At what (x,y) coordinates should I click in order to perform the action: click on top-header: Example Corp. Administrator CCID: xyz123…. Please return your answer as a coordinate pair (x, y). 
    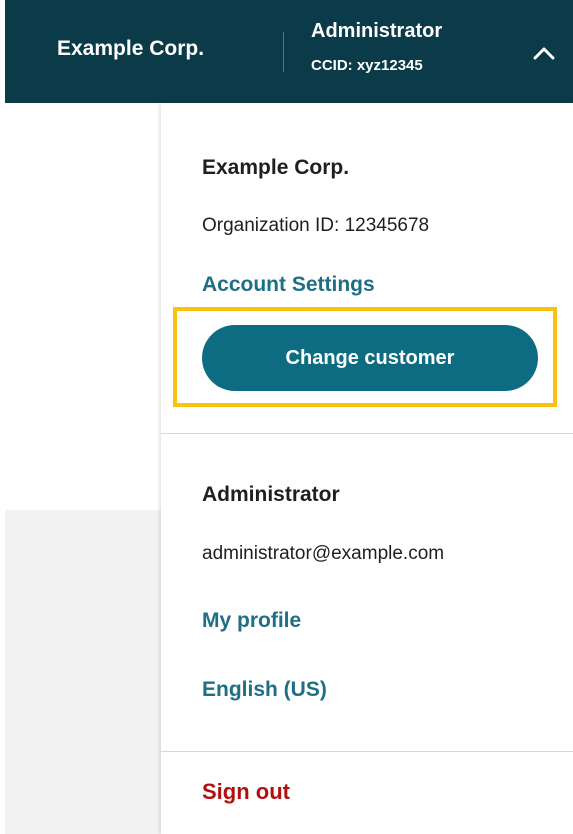
    Looking at the image, I should click on (289, 51).